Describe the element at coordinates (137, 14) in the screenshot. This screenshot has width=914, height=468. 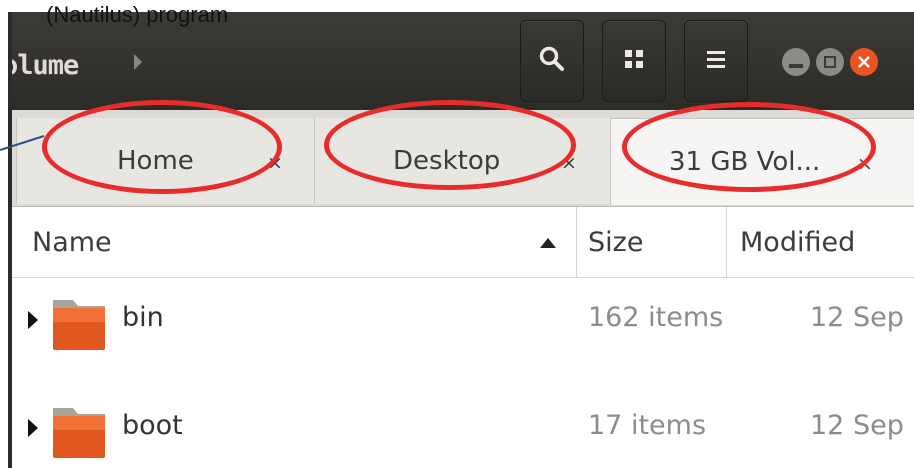
I see `annotation-caption: (Nautilus) program` at that location.